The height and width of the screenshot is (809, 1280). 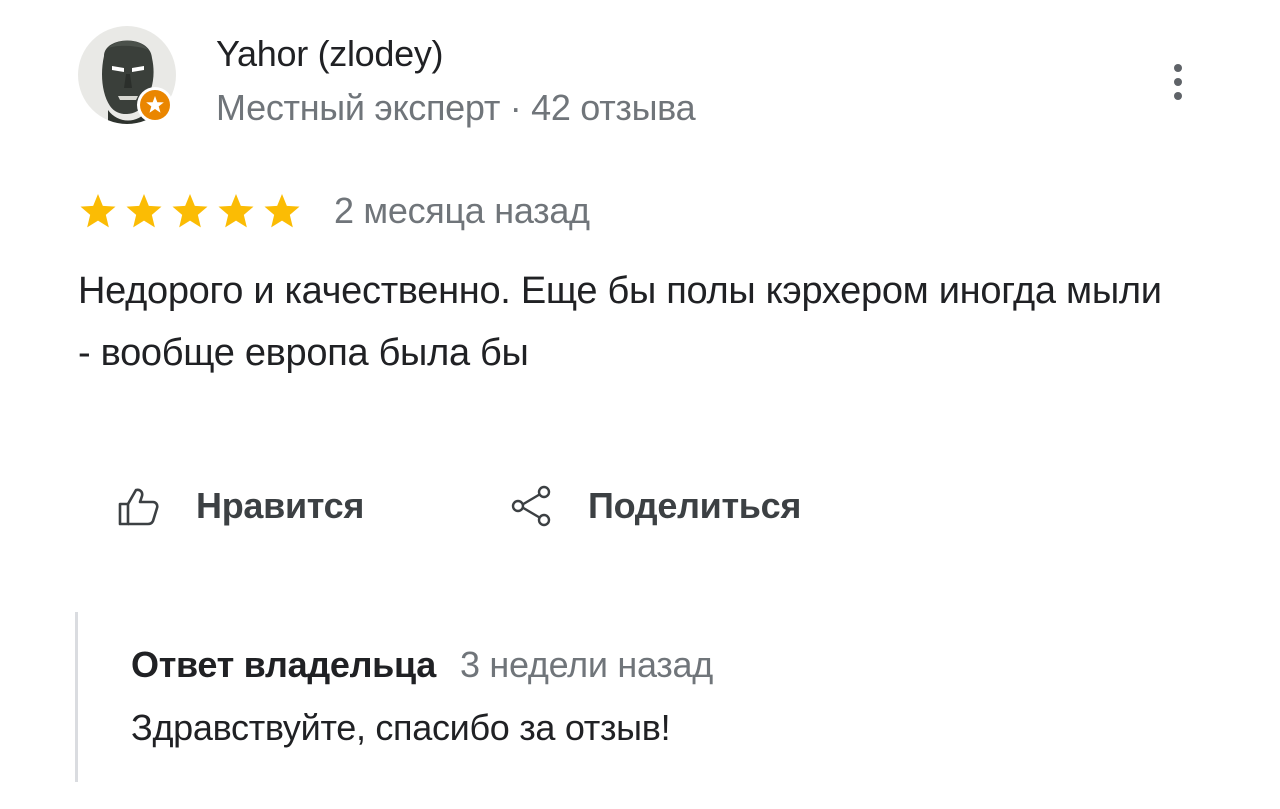 I want to click on share-icon, so click(x=531, y=506).